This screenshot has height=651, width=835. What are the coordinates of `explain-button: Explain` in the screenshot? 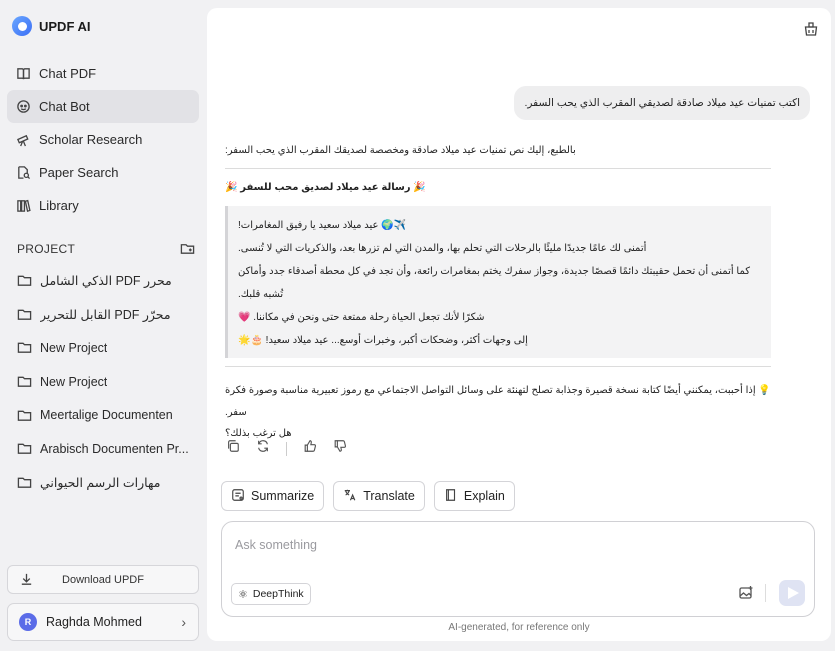 It's located at (474, 496).